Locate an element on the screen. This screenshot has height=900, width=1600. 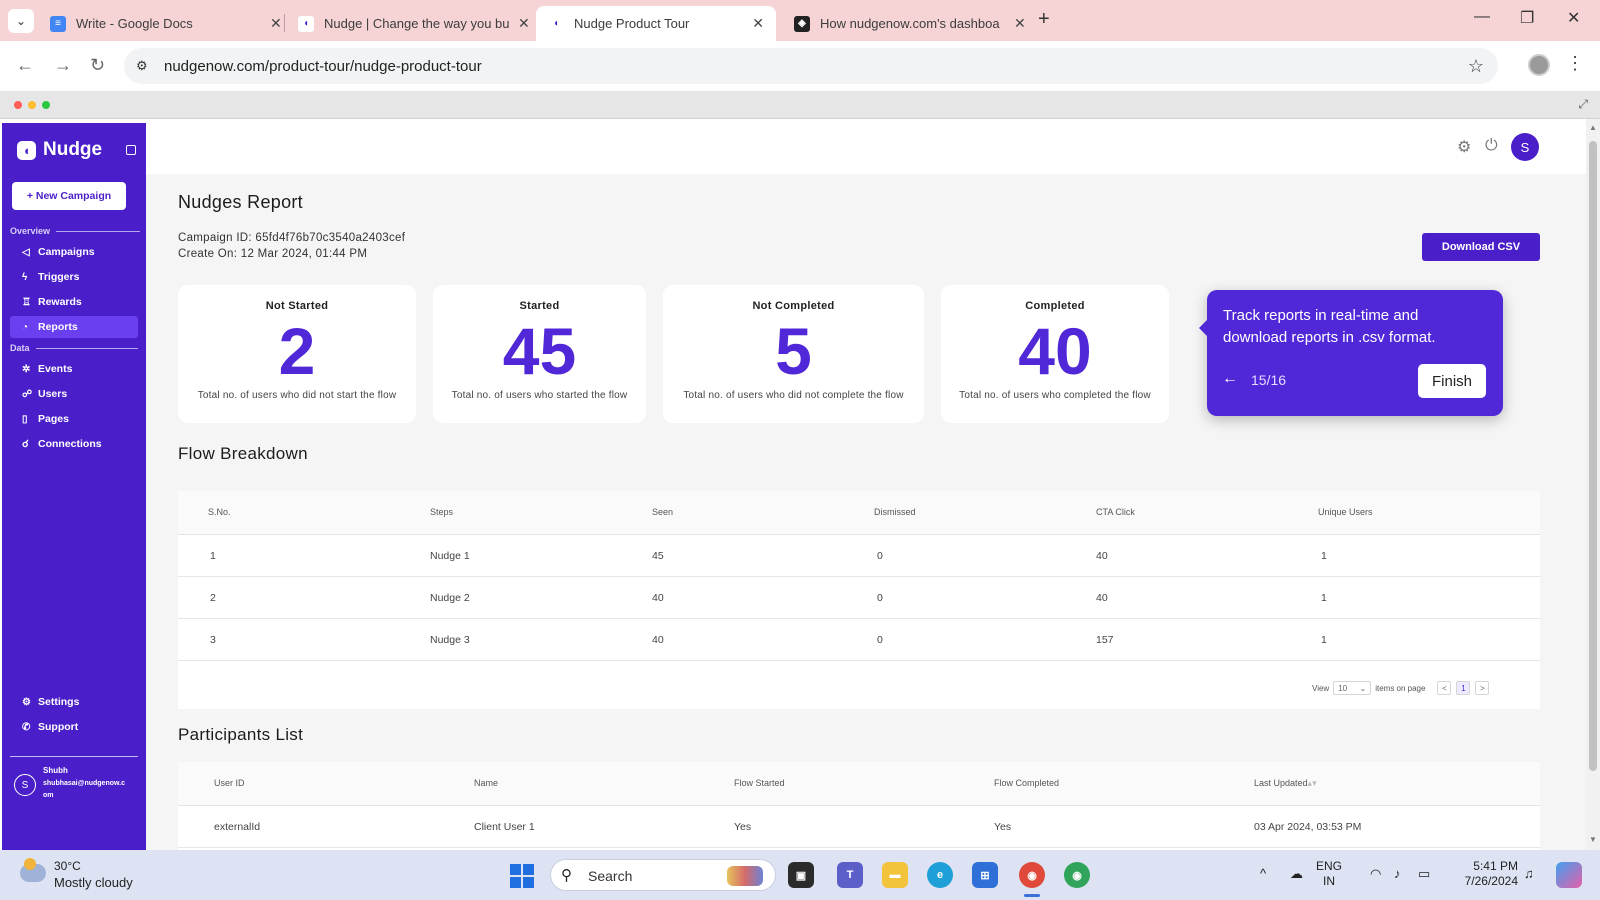
column-header: Name is located at coordinates (486, 783).